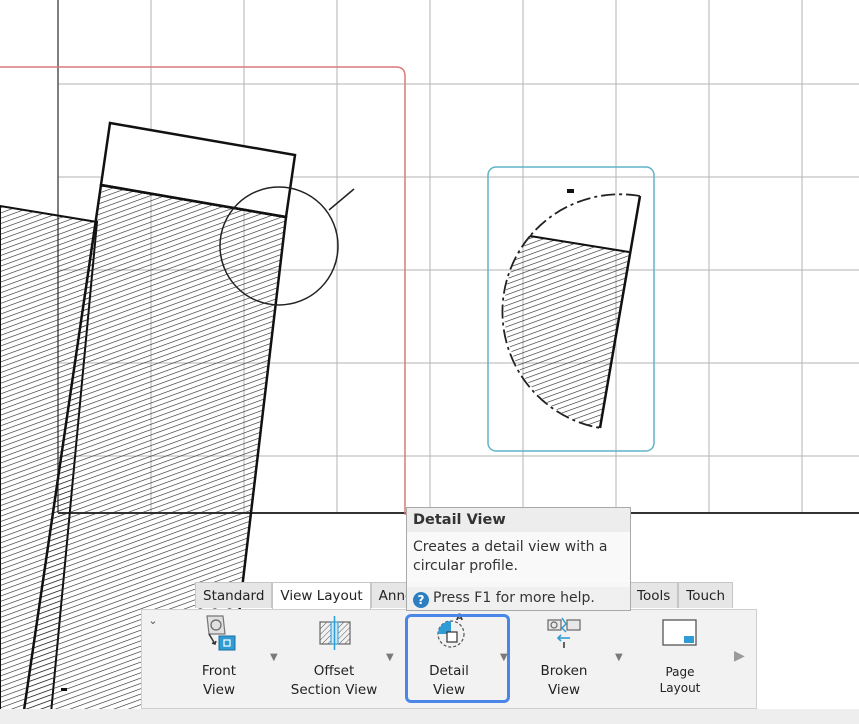 The image size is (859, 724). What do you see at coordinates (457, 658) in the screenshot?
I see `detail-view-focus-ring` at bounding box center [457, 658].